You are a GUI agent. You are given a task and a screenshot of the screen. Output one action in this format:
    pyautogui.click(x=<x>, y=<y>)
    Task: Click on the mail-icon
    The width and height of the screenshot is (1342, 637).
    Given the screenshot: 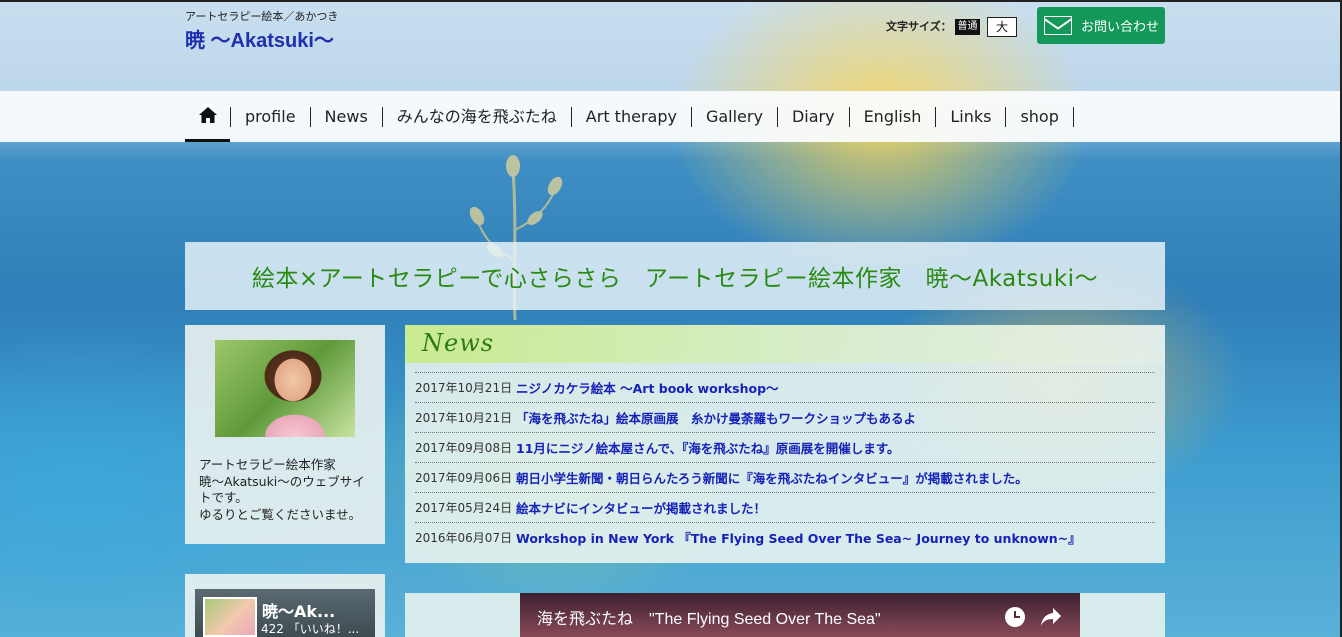 What is the action you would take?
    pyautogui.click(x=1058, y=25)
    